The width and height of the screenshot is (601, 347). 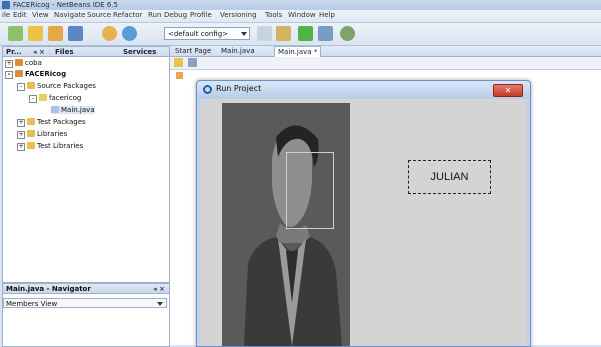 I want to click on tree-node-main-java: Main.java, so click(x=73, y=110).